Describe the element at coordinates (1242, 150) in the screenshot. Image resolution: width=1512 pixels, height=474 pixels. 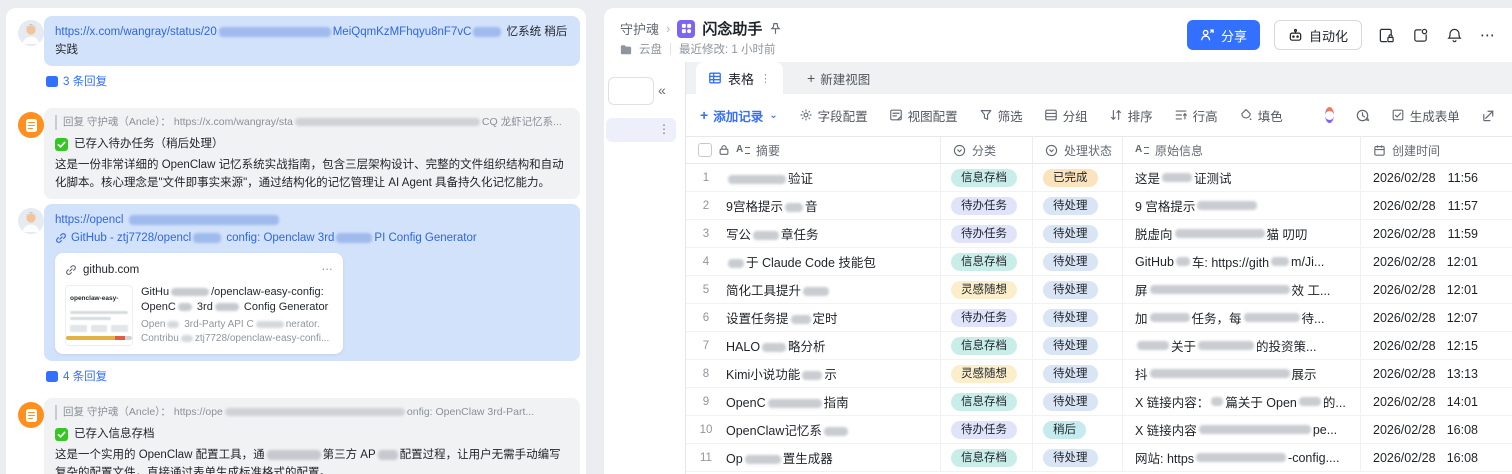
I see `header-raw-info: A 原始信息` at that location.